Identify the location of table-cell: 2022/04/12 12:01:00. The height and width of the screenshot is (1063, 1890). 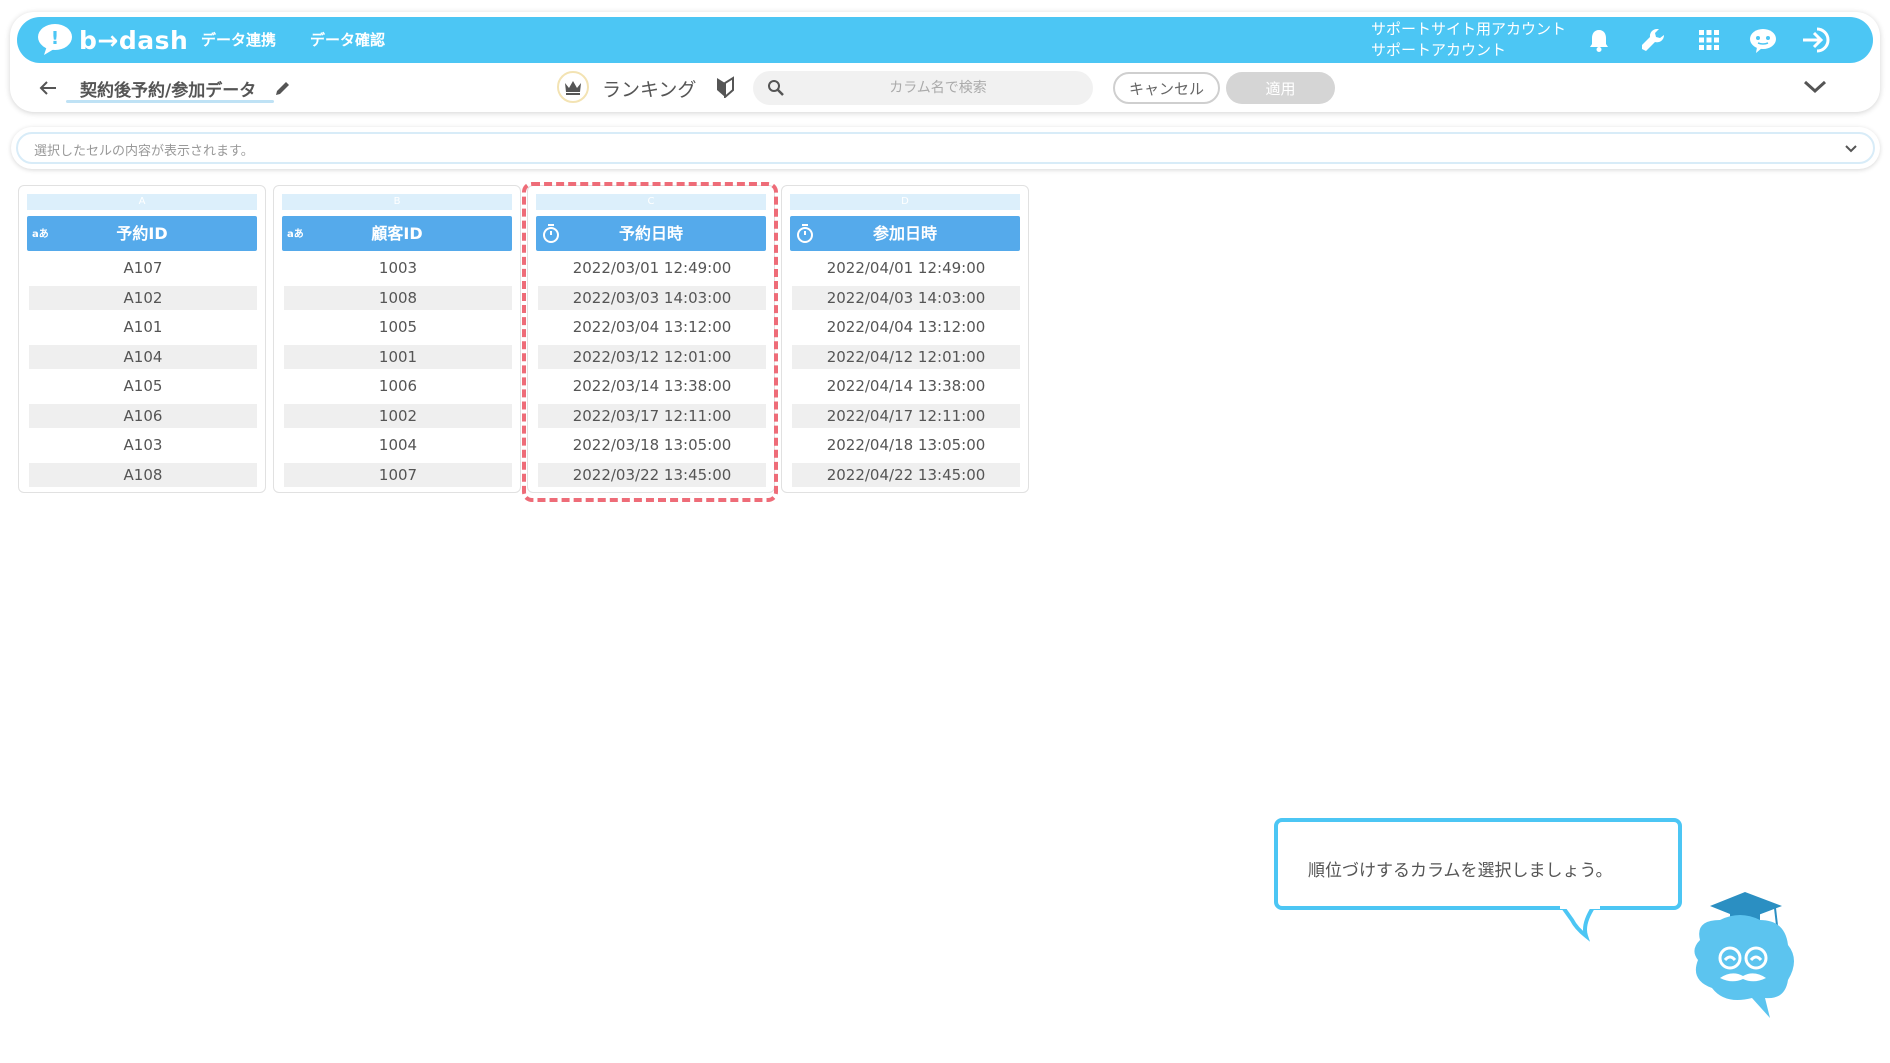
(906, 356).